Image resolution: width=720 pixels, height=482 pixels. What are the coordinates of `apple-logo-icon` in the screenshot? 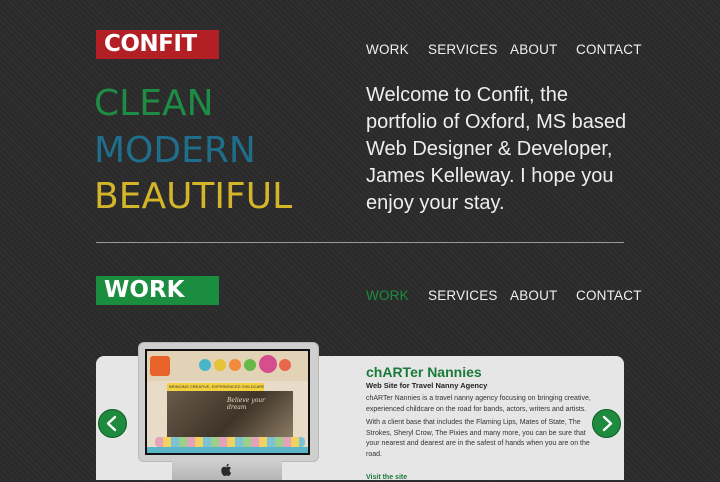 It's located at (227, 470).